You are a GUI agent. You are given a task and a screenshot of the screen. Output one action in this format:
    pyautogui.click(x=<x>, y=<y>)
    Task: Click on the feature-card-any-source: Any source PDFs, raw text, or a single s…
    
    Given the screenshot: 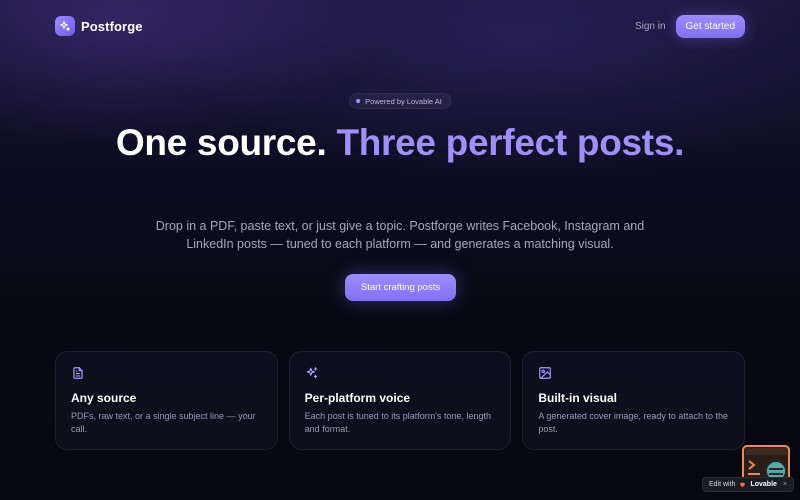 What is the action you would take?
    pyautogui.click(x=166, y=400)
    